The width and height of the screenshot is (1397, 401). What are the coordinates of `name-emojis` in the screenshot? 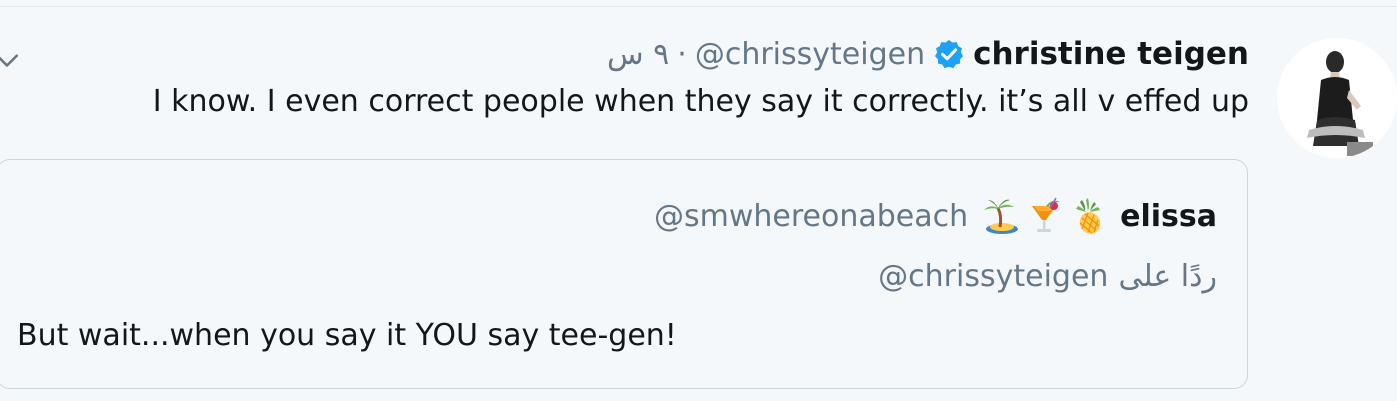 It's located at (1044, 216).